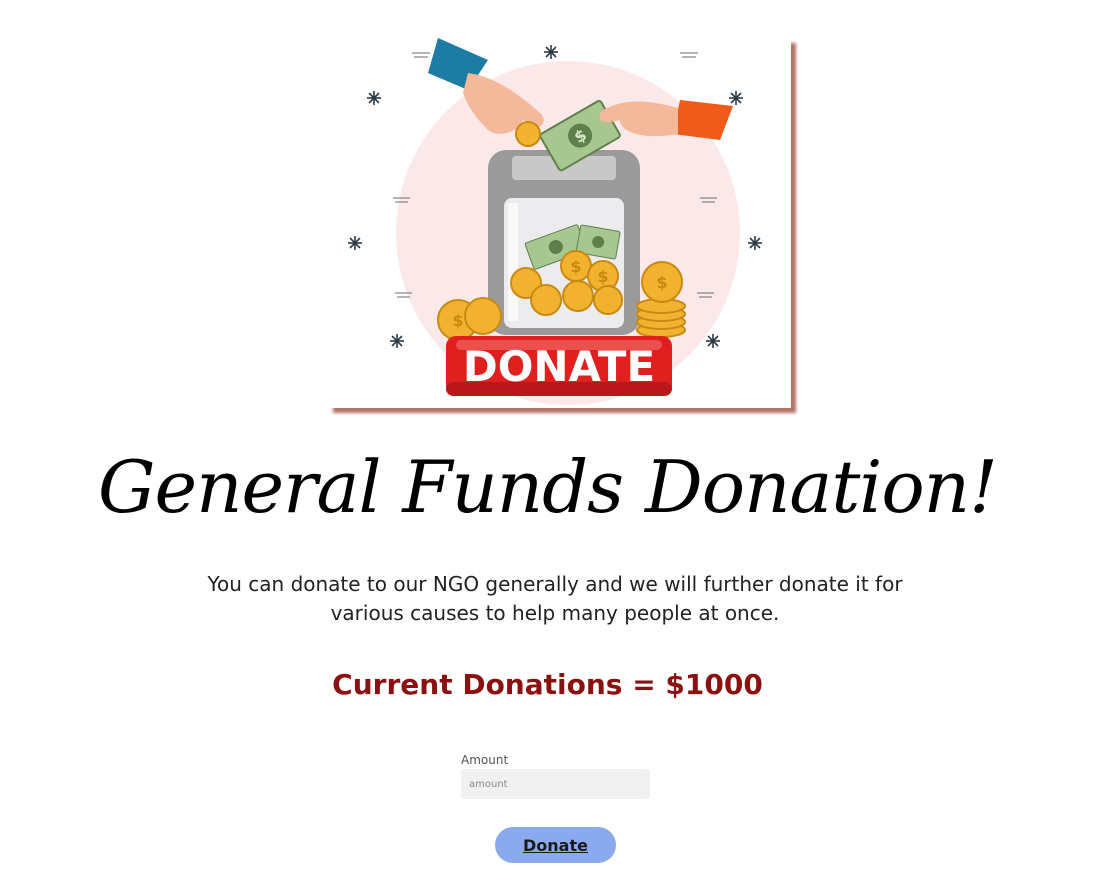 Image resolution: width=1095 pixels, height=889 pixels. What do you see at coordinates (555, 784) in the screenshot?
I see `amount-input` at bounding box center [555, 784].